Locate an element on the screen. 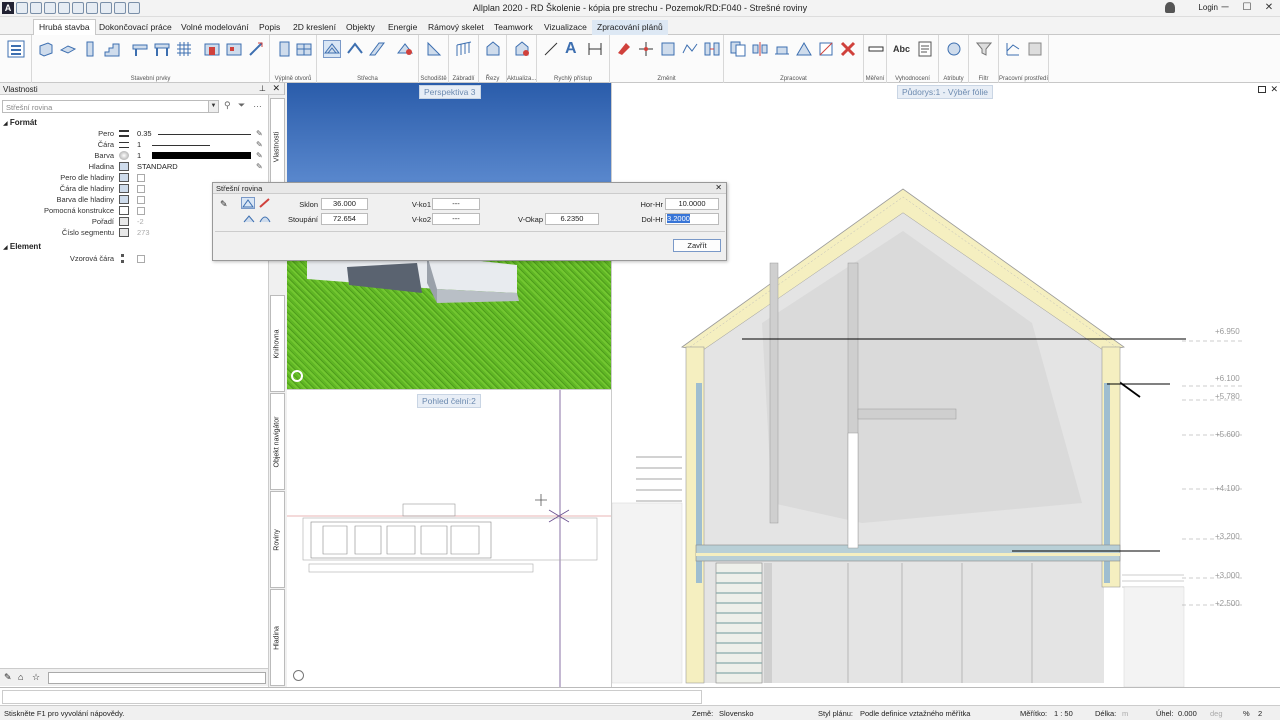  scale-value: 1 : 50 is located at coordinates (1063, 713).